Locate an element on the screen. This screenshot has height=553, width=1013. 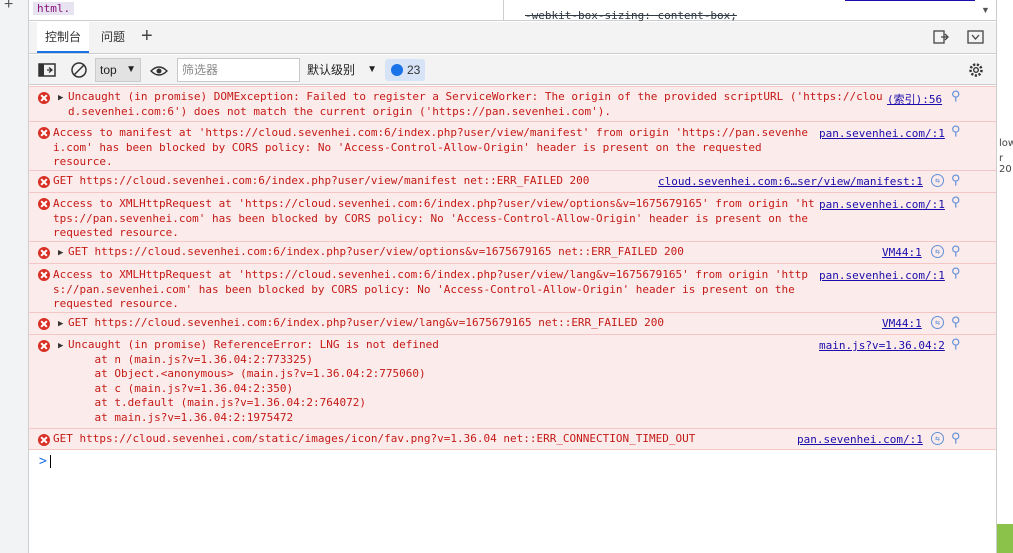
console-toolbar: top ▼ 默认级别 ▼ 23 is located at coordinates (512, 70).